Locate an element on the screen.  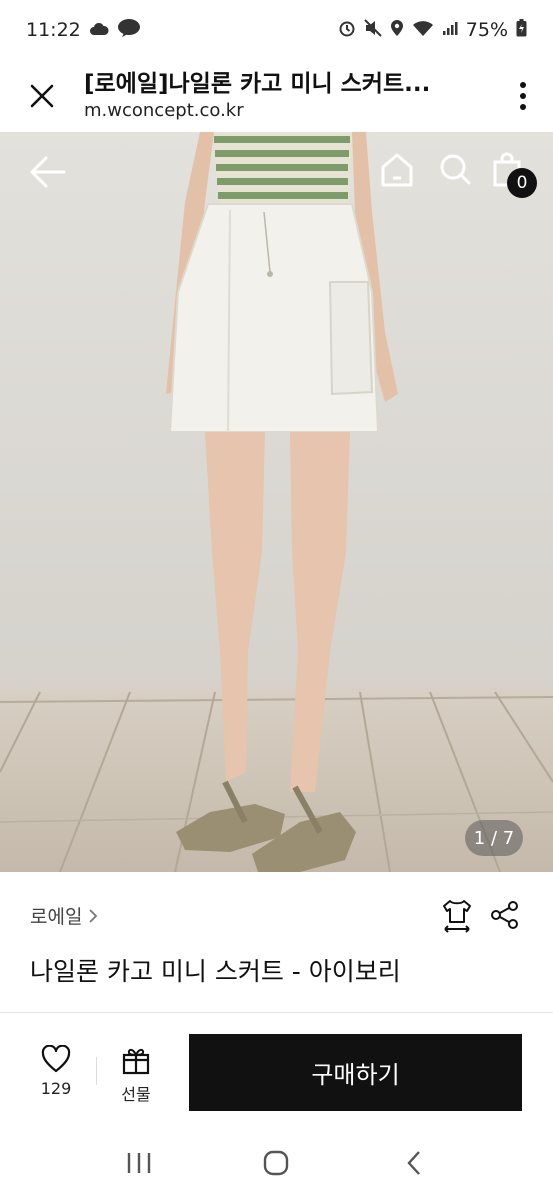
recents-button is located at coordinates (139, 1163).